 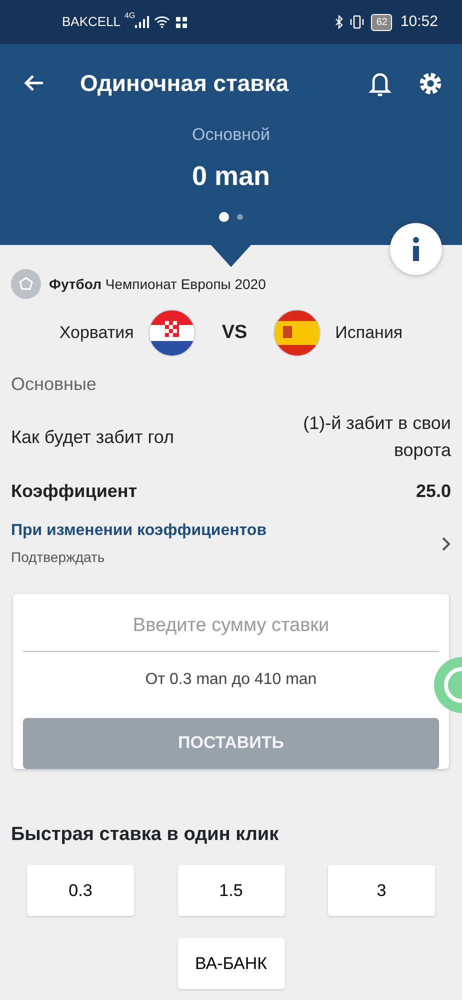 What do you see at coordinates (235, 332) in the screenshot?
I see `versus-label: VS` at bounding box center [235, 332].